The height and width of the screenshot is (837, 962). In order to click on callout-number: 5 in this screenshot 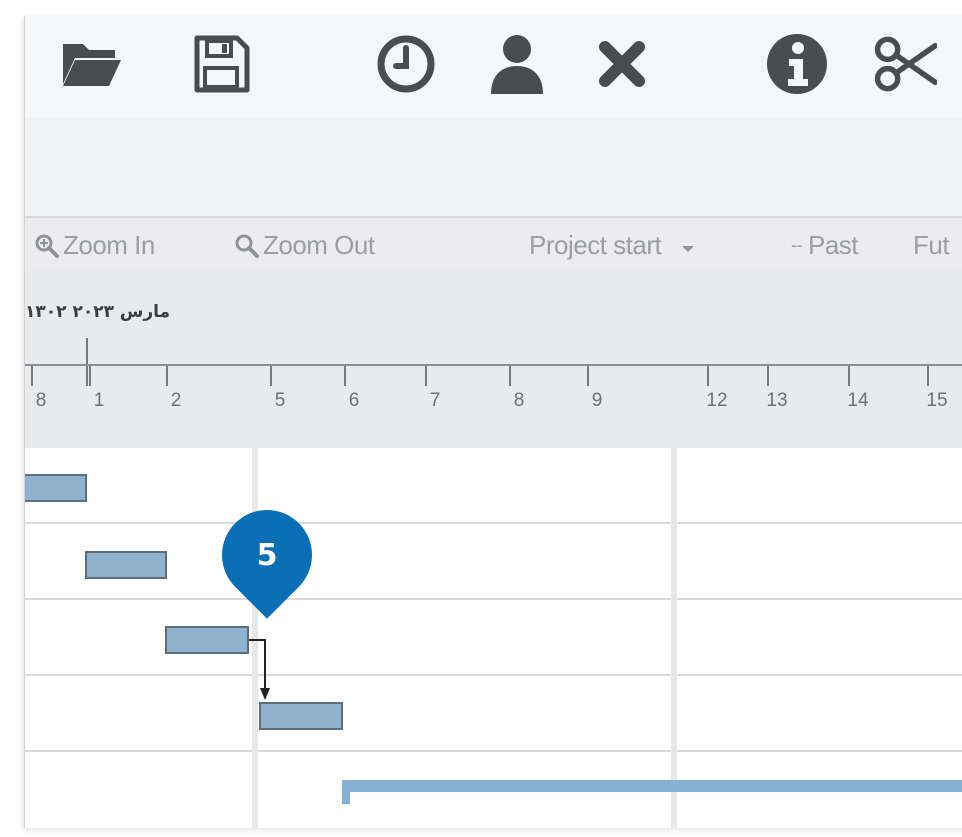, I will do `click(267, 555)`.